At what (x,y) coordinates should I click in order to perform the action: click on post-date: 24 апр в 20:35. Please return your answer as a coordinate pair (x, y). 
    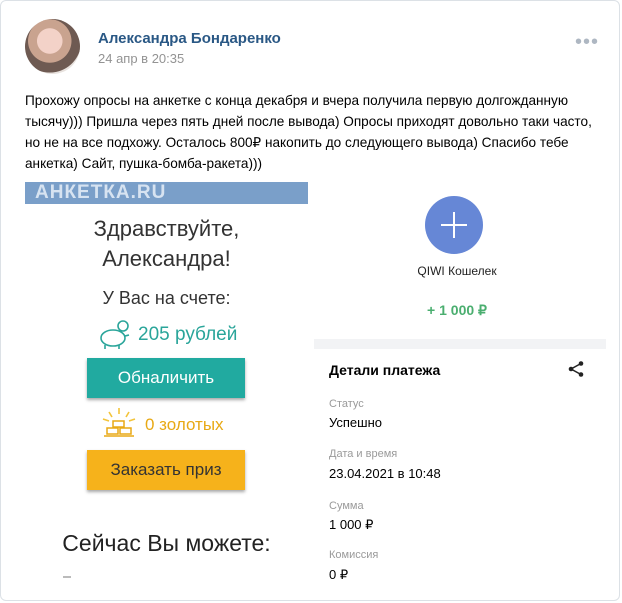
    Looking at the image, I should click on (141, 58).